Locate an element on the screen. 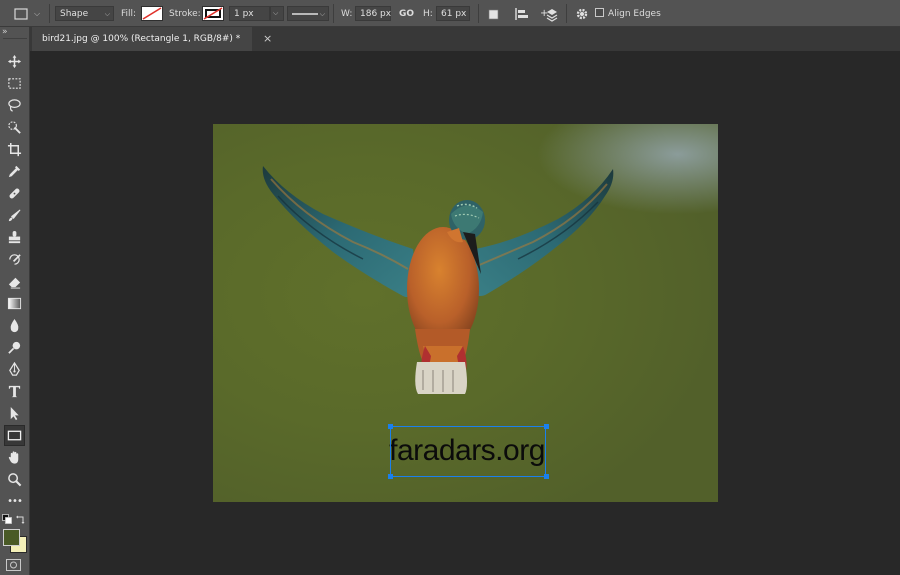  rectangle-preset-icon is located at coordinates (21, 13).